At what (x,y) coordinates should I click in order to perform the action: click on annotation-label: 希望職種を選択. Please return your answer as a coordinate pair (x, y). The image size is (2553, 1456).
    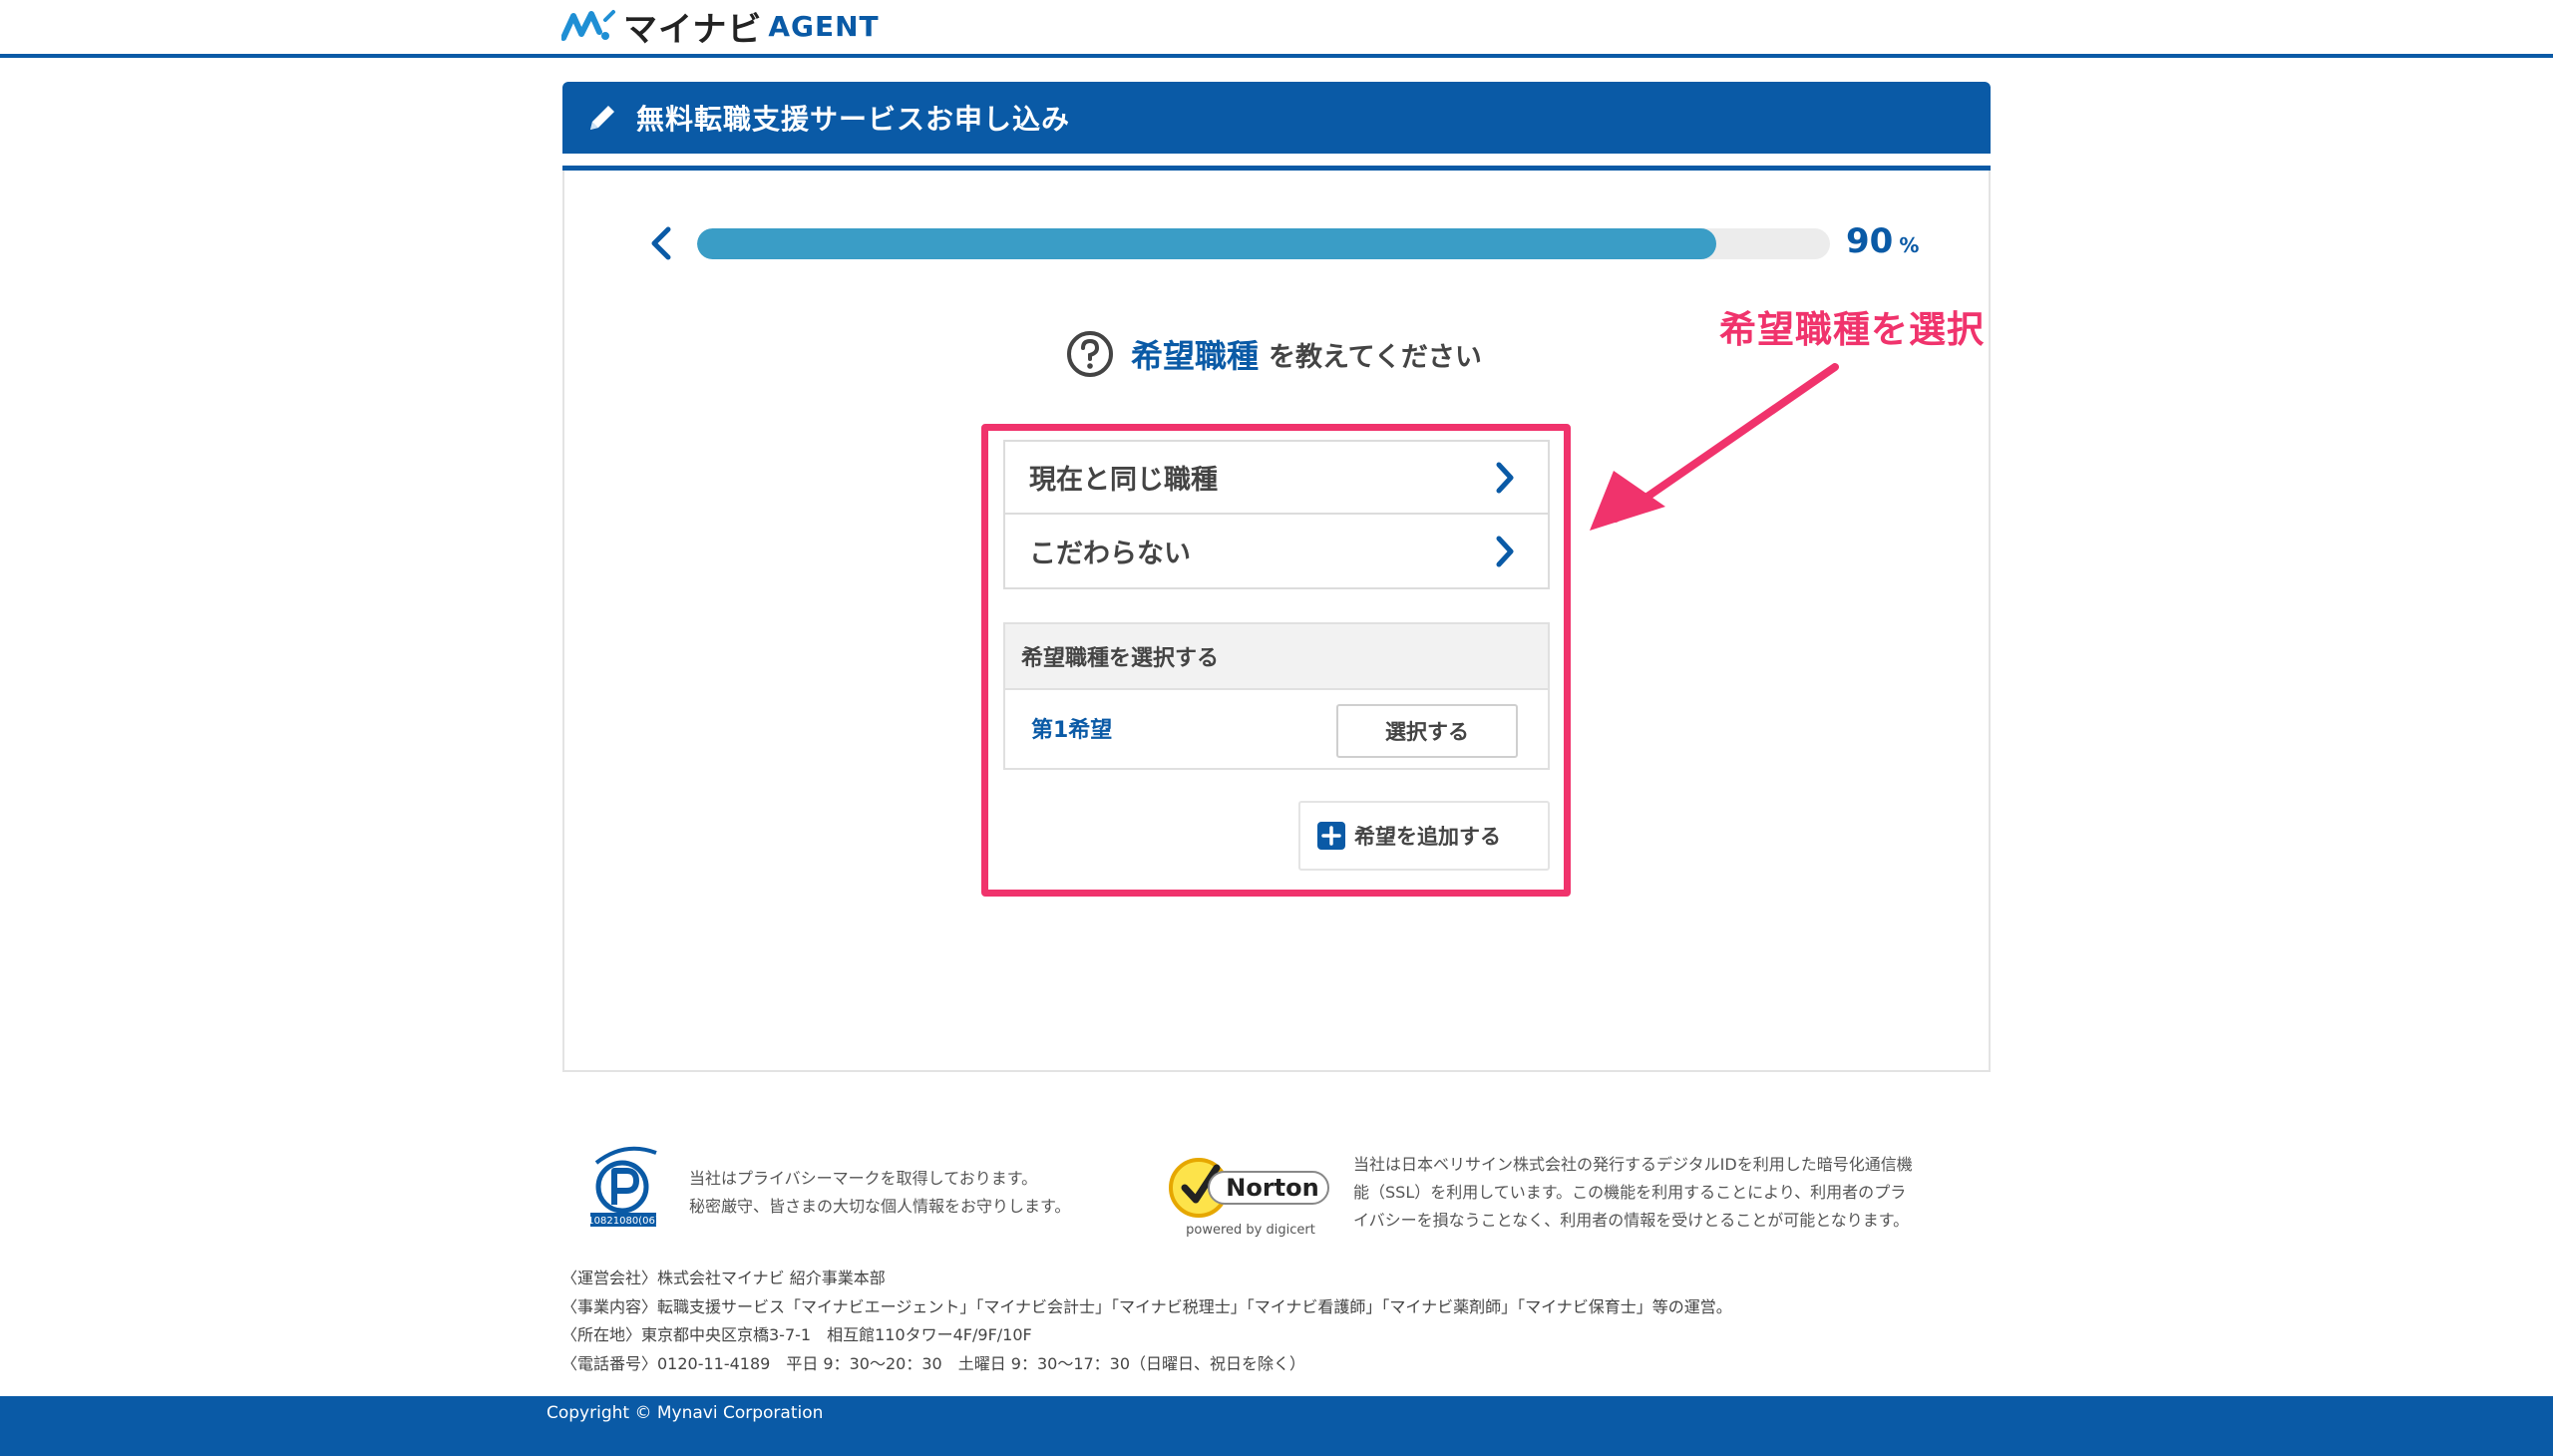
    Looking at the image, I should click on (1852, 329).